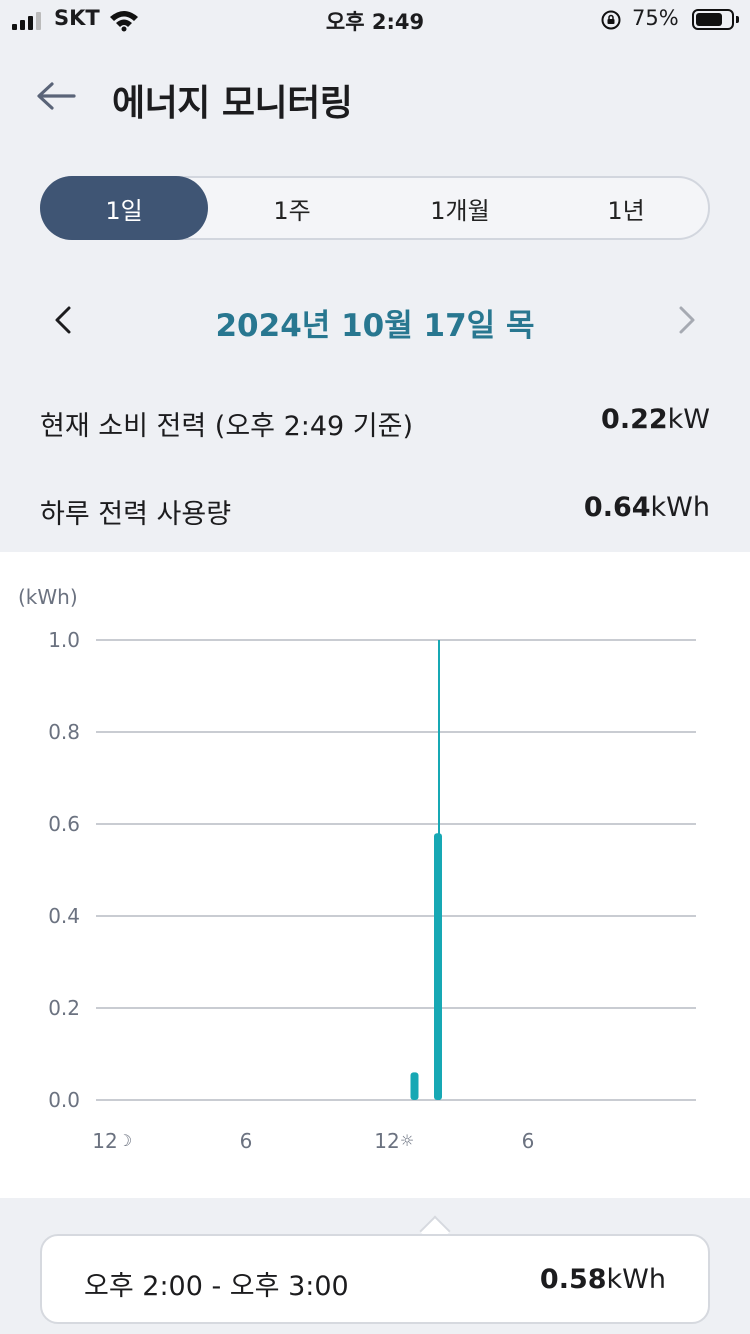 This screenshot has height=1334, width=750. What do you see at coordinates (64, 732) in the screenshot?
I see `y-tick-label: 0.8` at bounding box center [64, 732].